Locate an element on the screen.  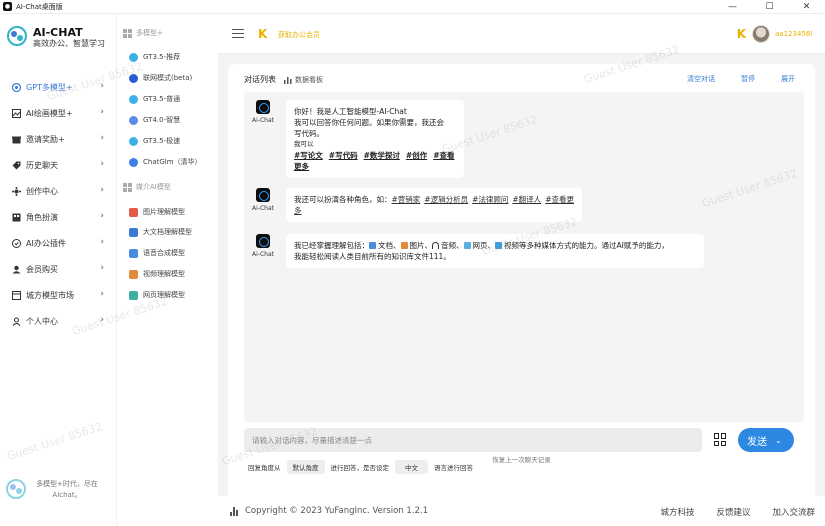
model-item-chatglm: ChatGlm（清华） is located at coordinates (165, 162).